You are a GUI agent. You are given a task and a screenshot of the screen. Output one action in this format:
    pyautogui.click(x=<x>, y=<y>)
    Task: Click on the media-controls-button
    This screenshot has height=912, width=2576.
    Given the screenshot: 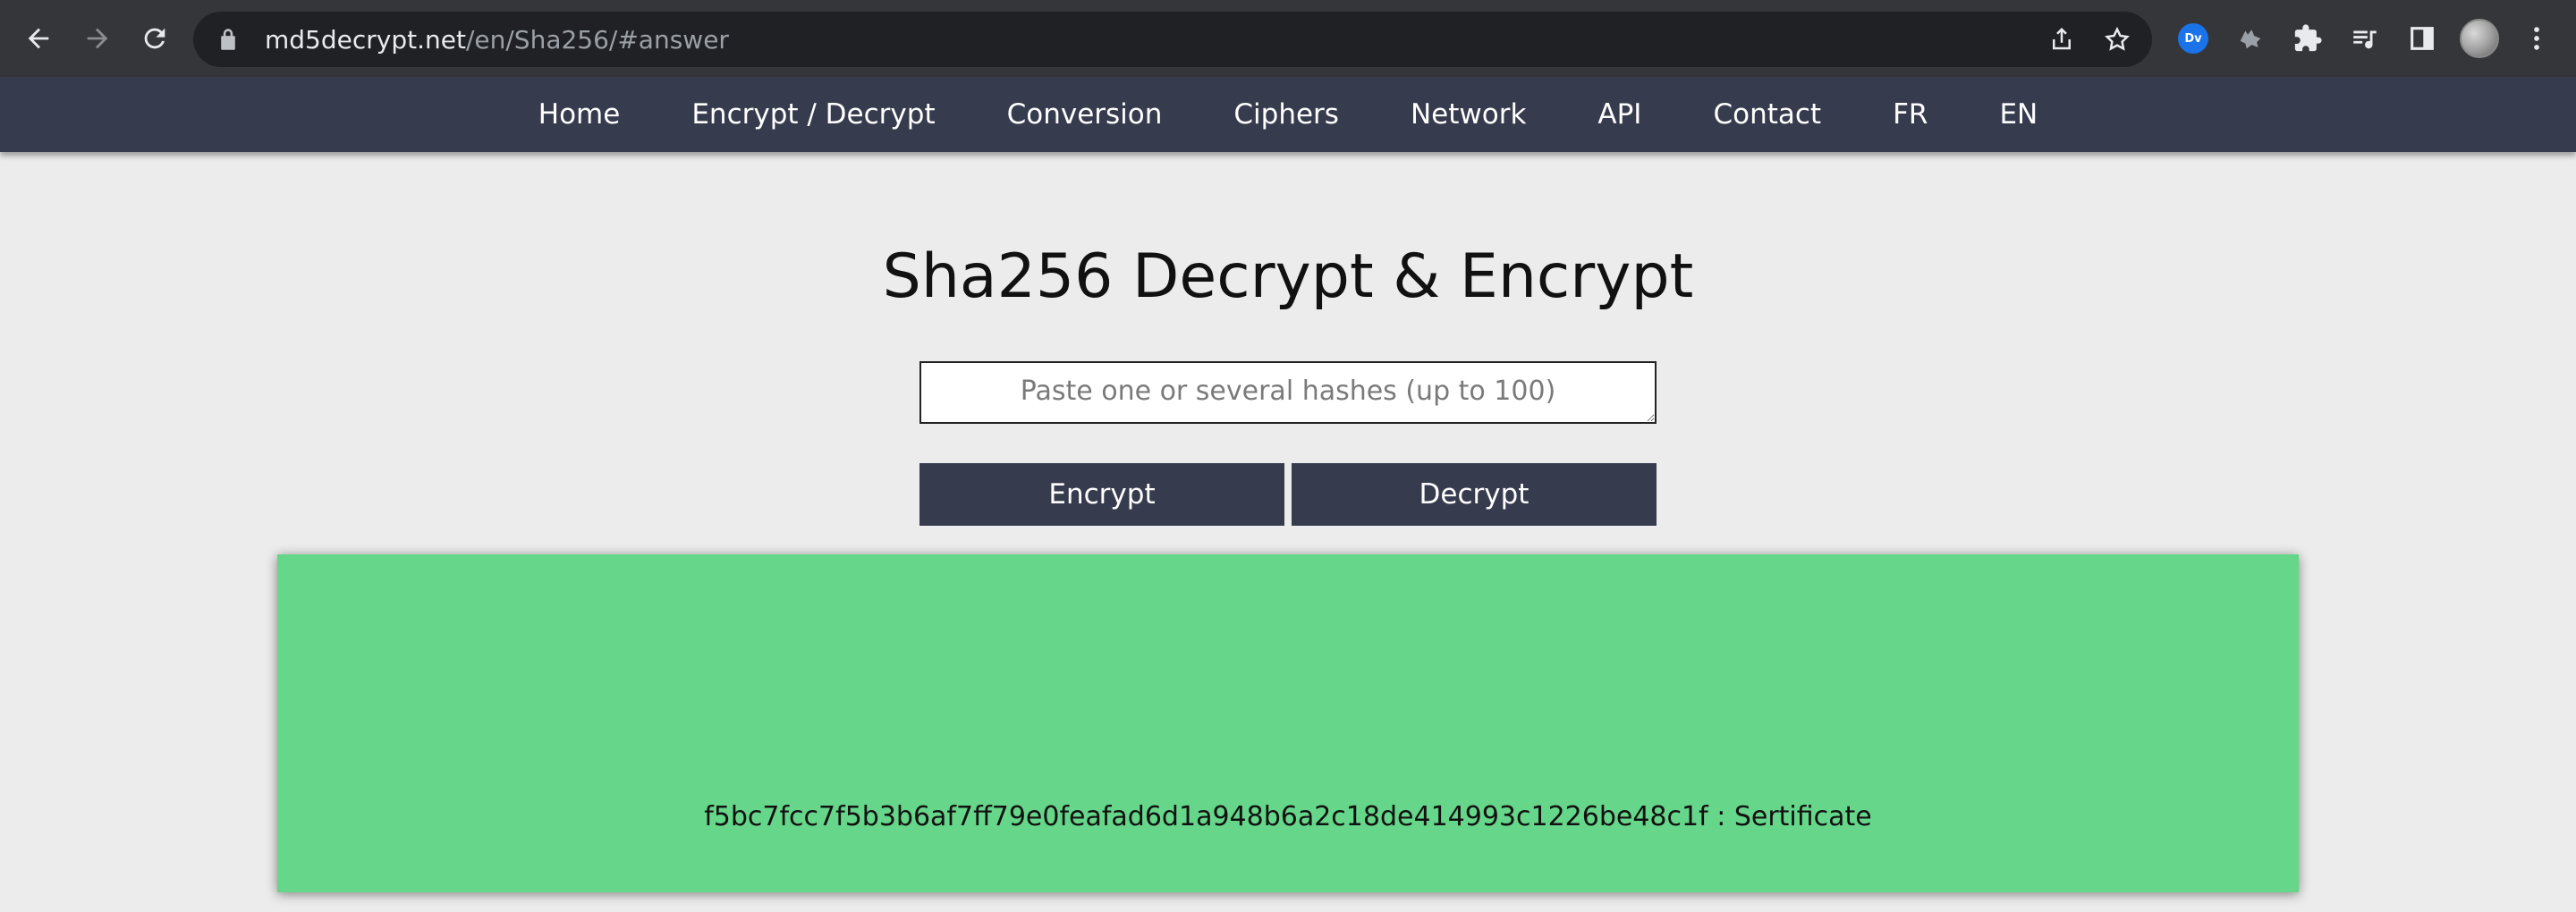 What is the action you would take?
    pyautogui.click(x=2365, y=38)
    